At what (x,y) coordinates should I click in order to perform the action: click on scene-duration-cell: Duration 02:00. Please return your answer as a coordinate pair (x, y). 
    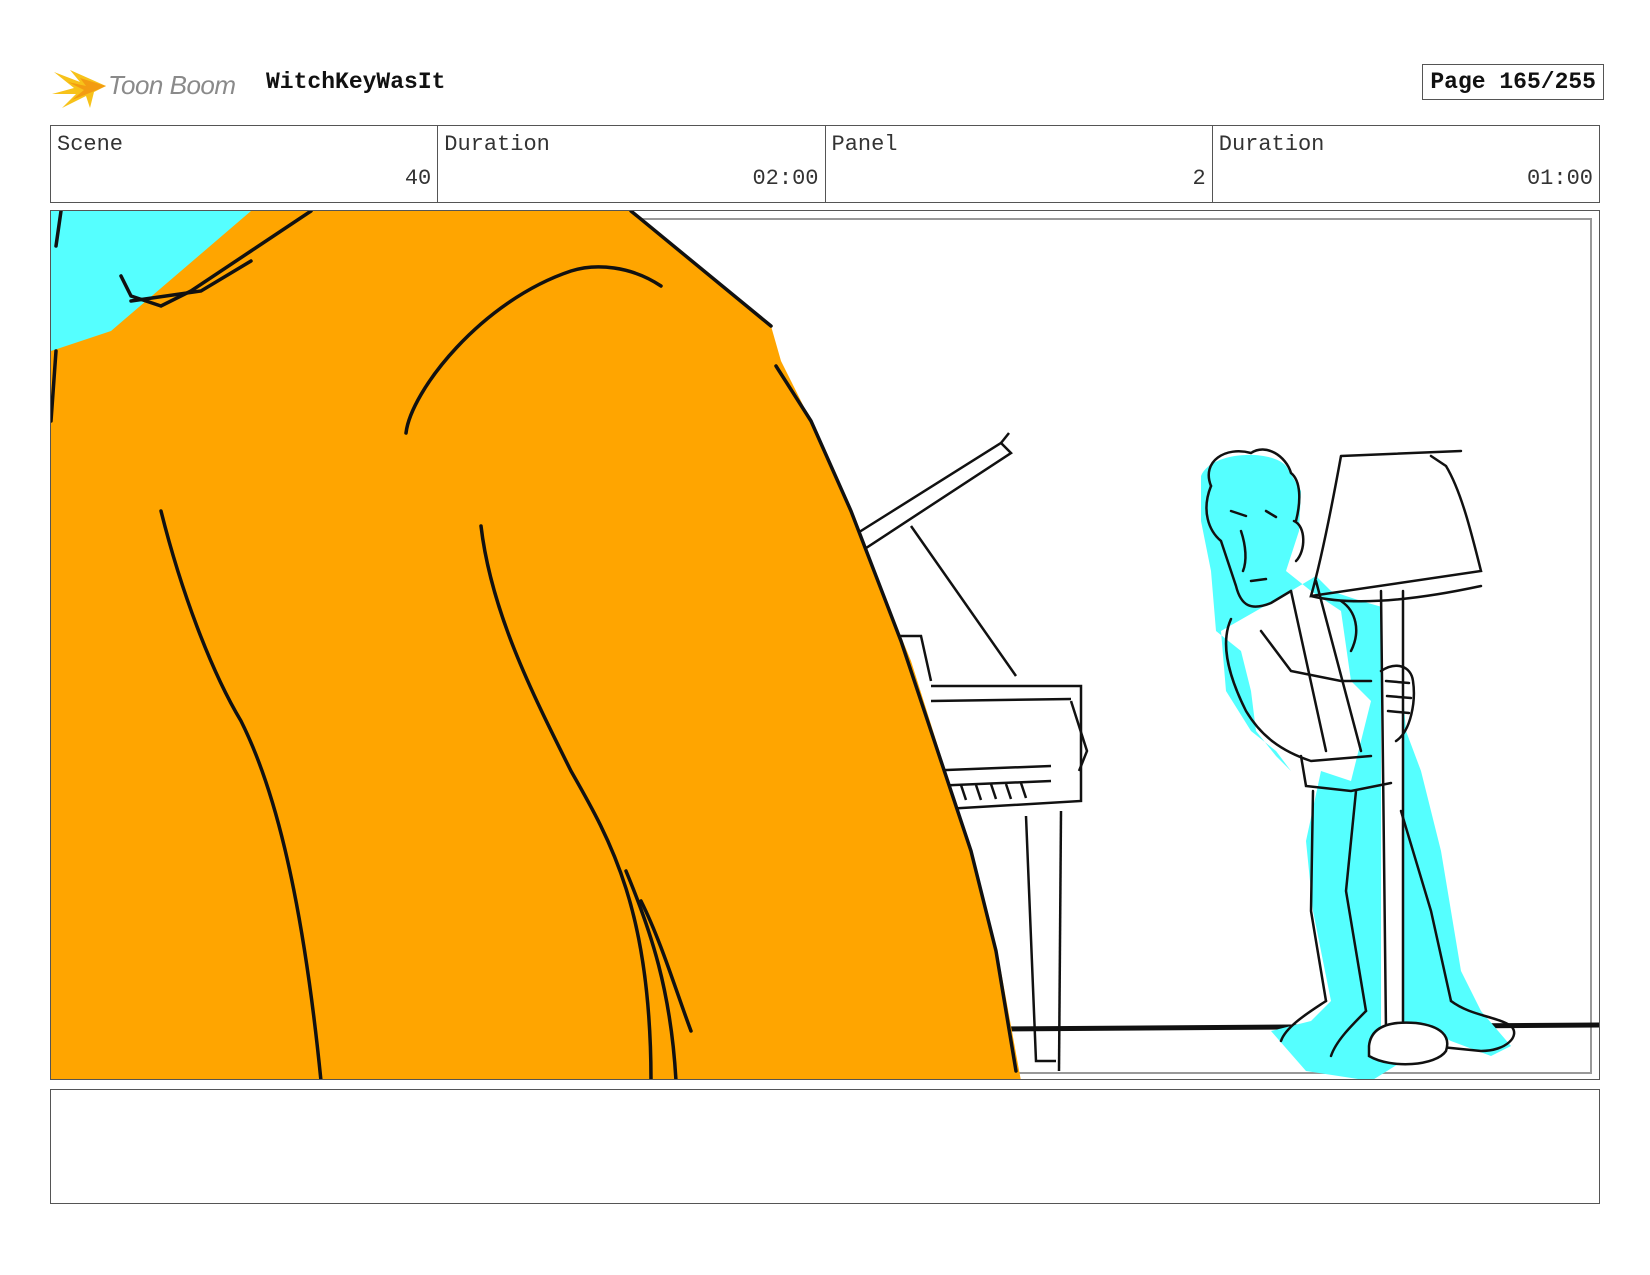
    Looking at the image, I should click on (632, 164).